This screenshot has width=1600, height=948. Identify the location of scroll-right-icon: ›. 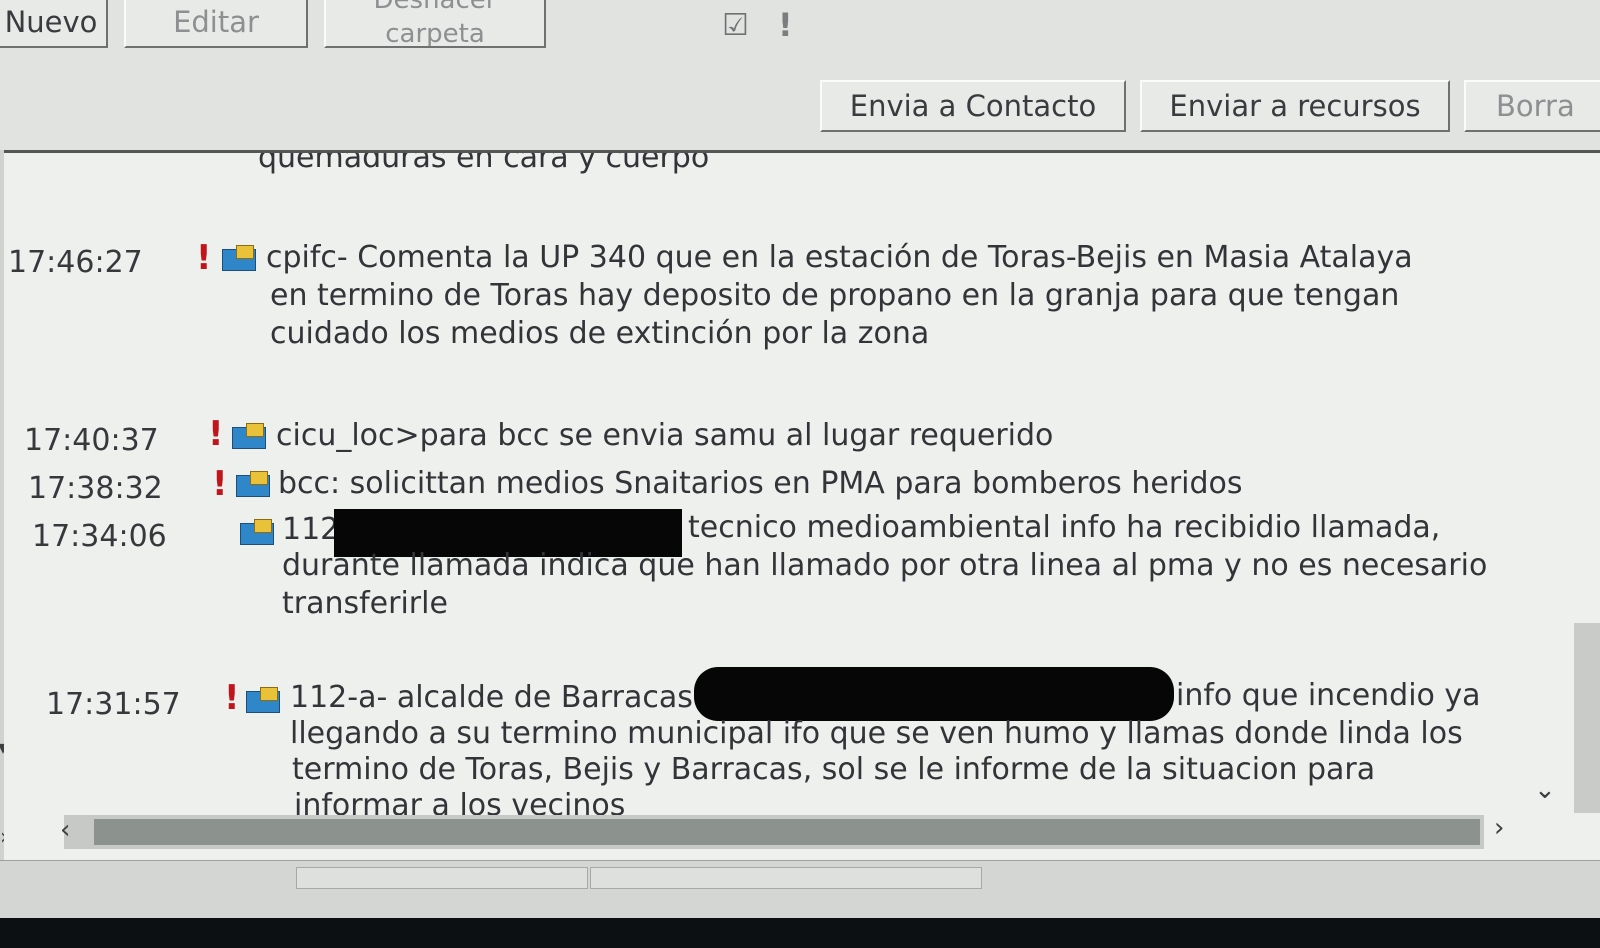
(1499, 828).